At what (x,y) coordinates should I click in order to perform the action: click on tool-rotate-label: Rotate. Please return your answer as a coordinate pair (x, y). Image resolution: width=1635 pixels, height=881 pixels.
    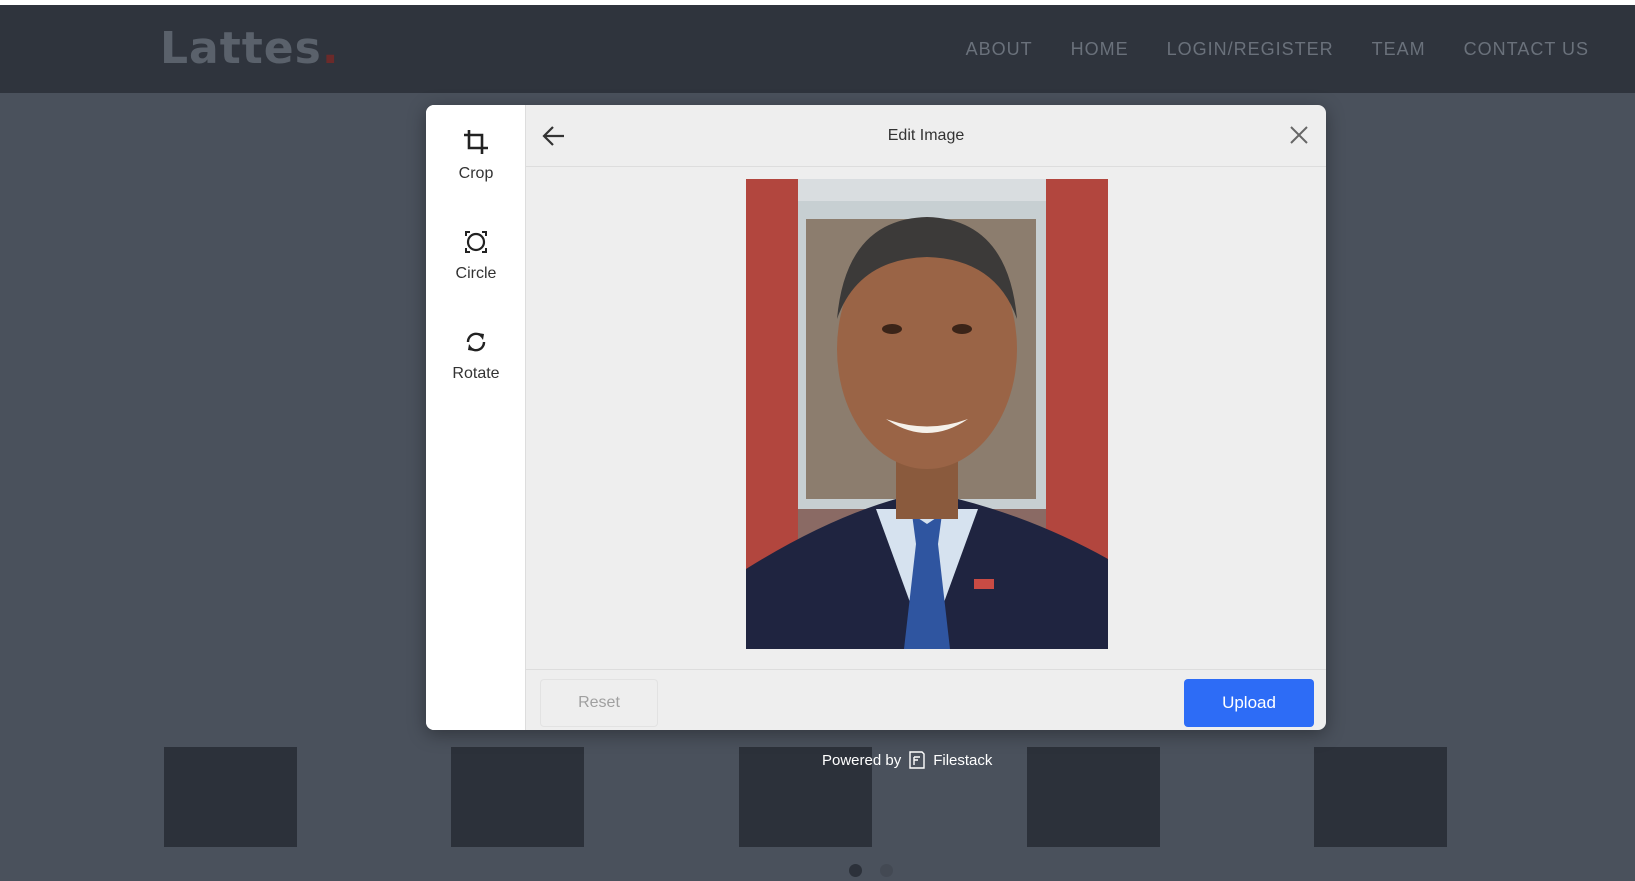
    Looking at the image, I should click on (476, 373).